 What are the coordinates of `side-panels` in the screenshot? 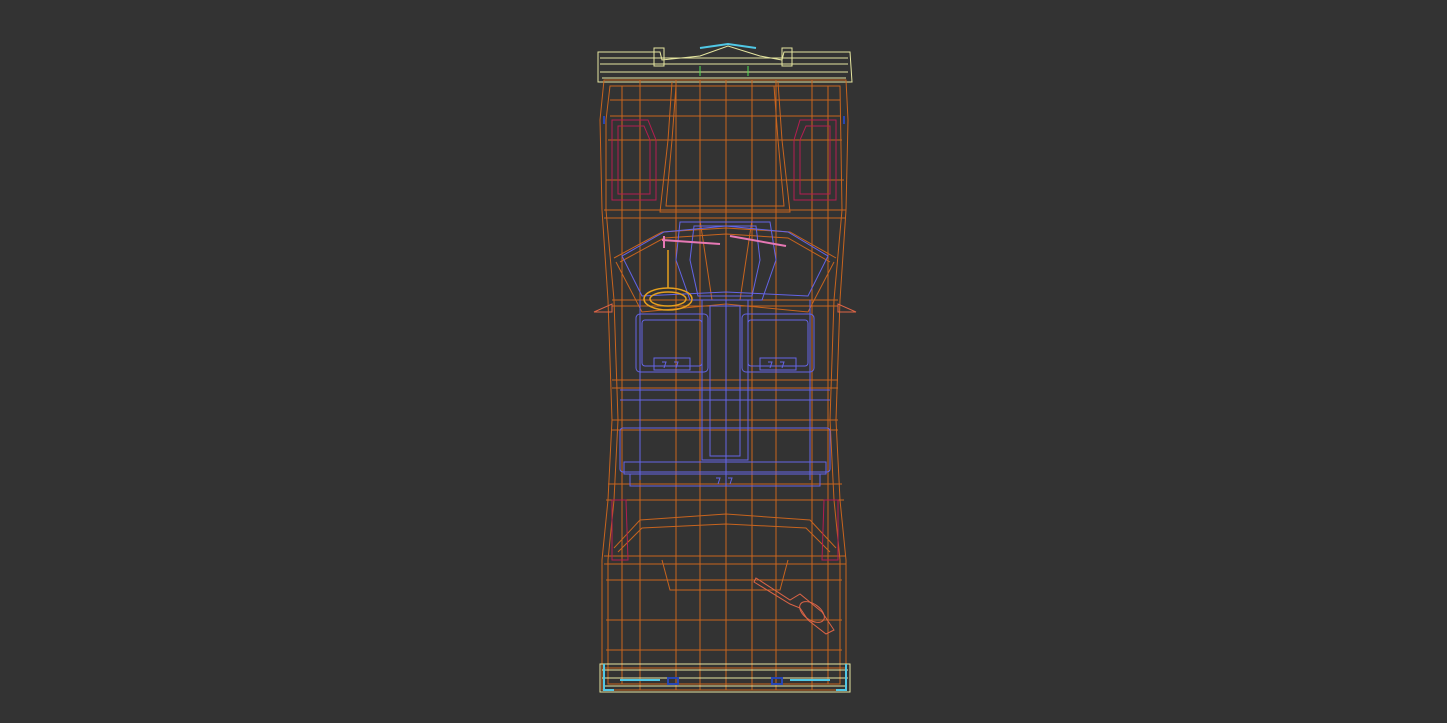 It's located at (725, 340).